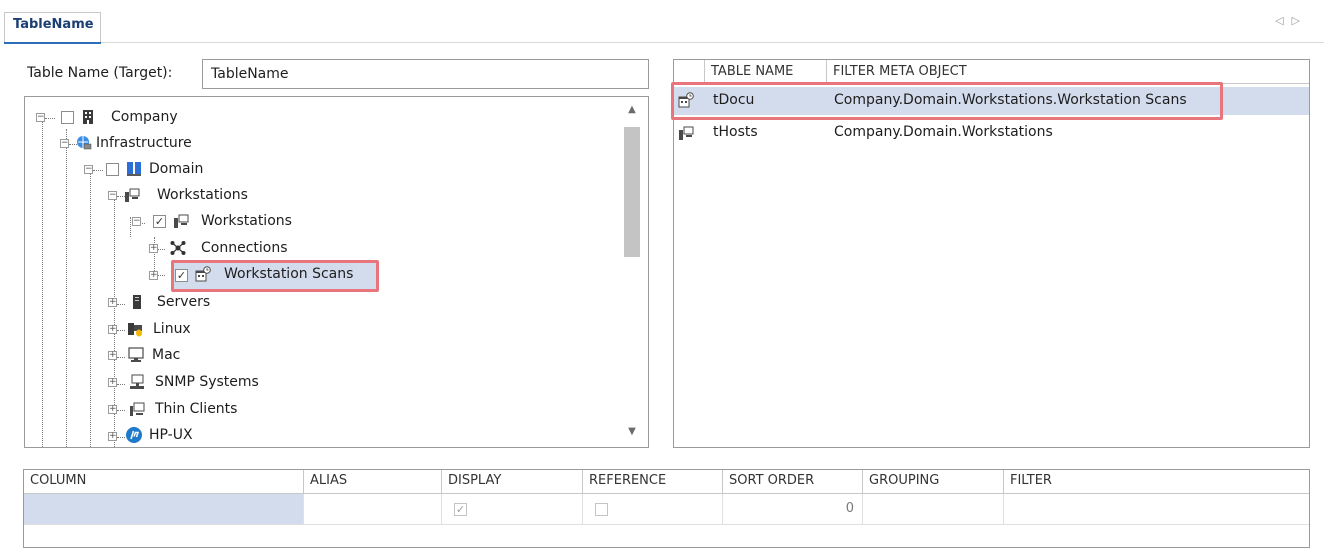 This screenshot has height=548, width=1324. What do you see at coordinates (202, 195) in the screenshot?
I see `tree-node-workstations-folder: Workstations` at bounding box center [202, 195].